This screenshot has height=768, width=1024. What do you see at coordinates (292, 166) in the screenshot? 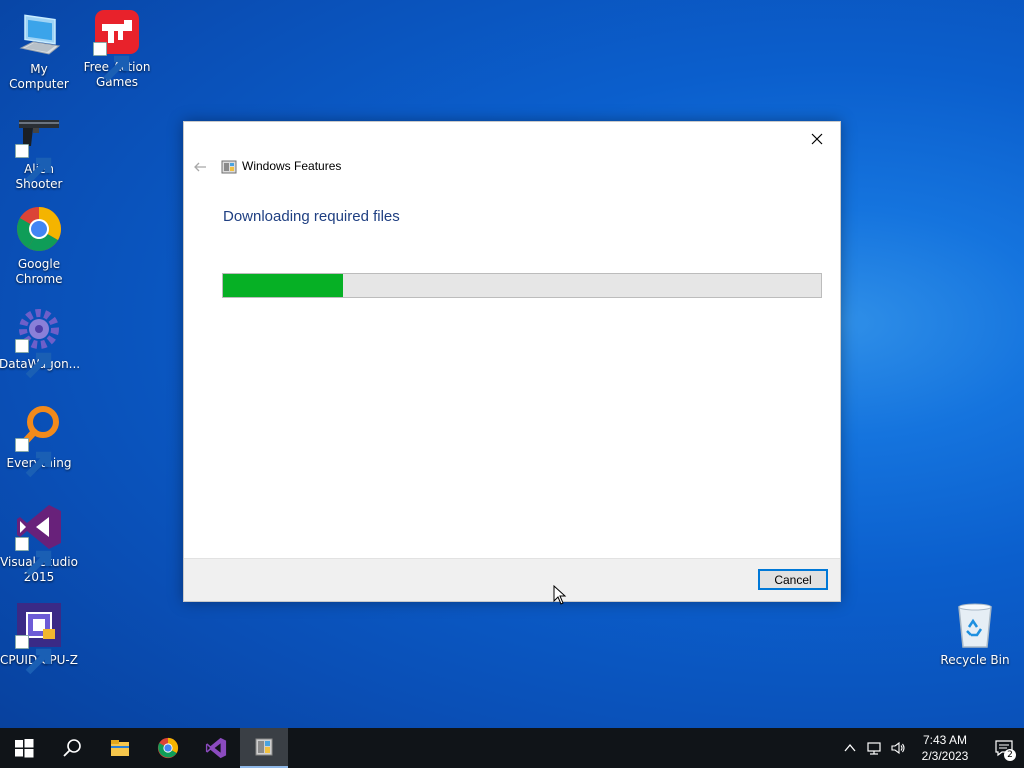
I see `dialog-title: Windows Features` at bounding box center [292, 166].